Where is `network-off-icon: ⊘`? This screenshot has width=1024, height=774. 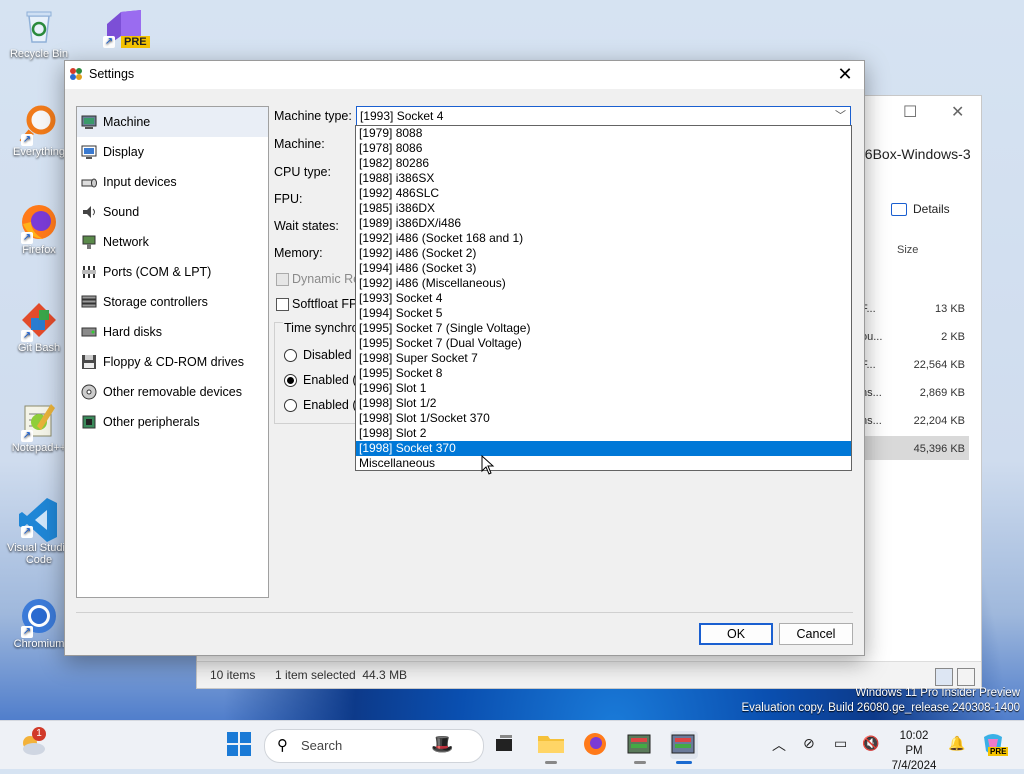
network-off-icon: ⊘ is located at coordinates (809, 743).